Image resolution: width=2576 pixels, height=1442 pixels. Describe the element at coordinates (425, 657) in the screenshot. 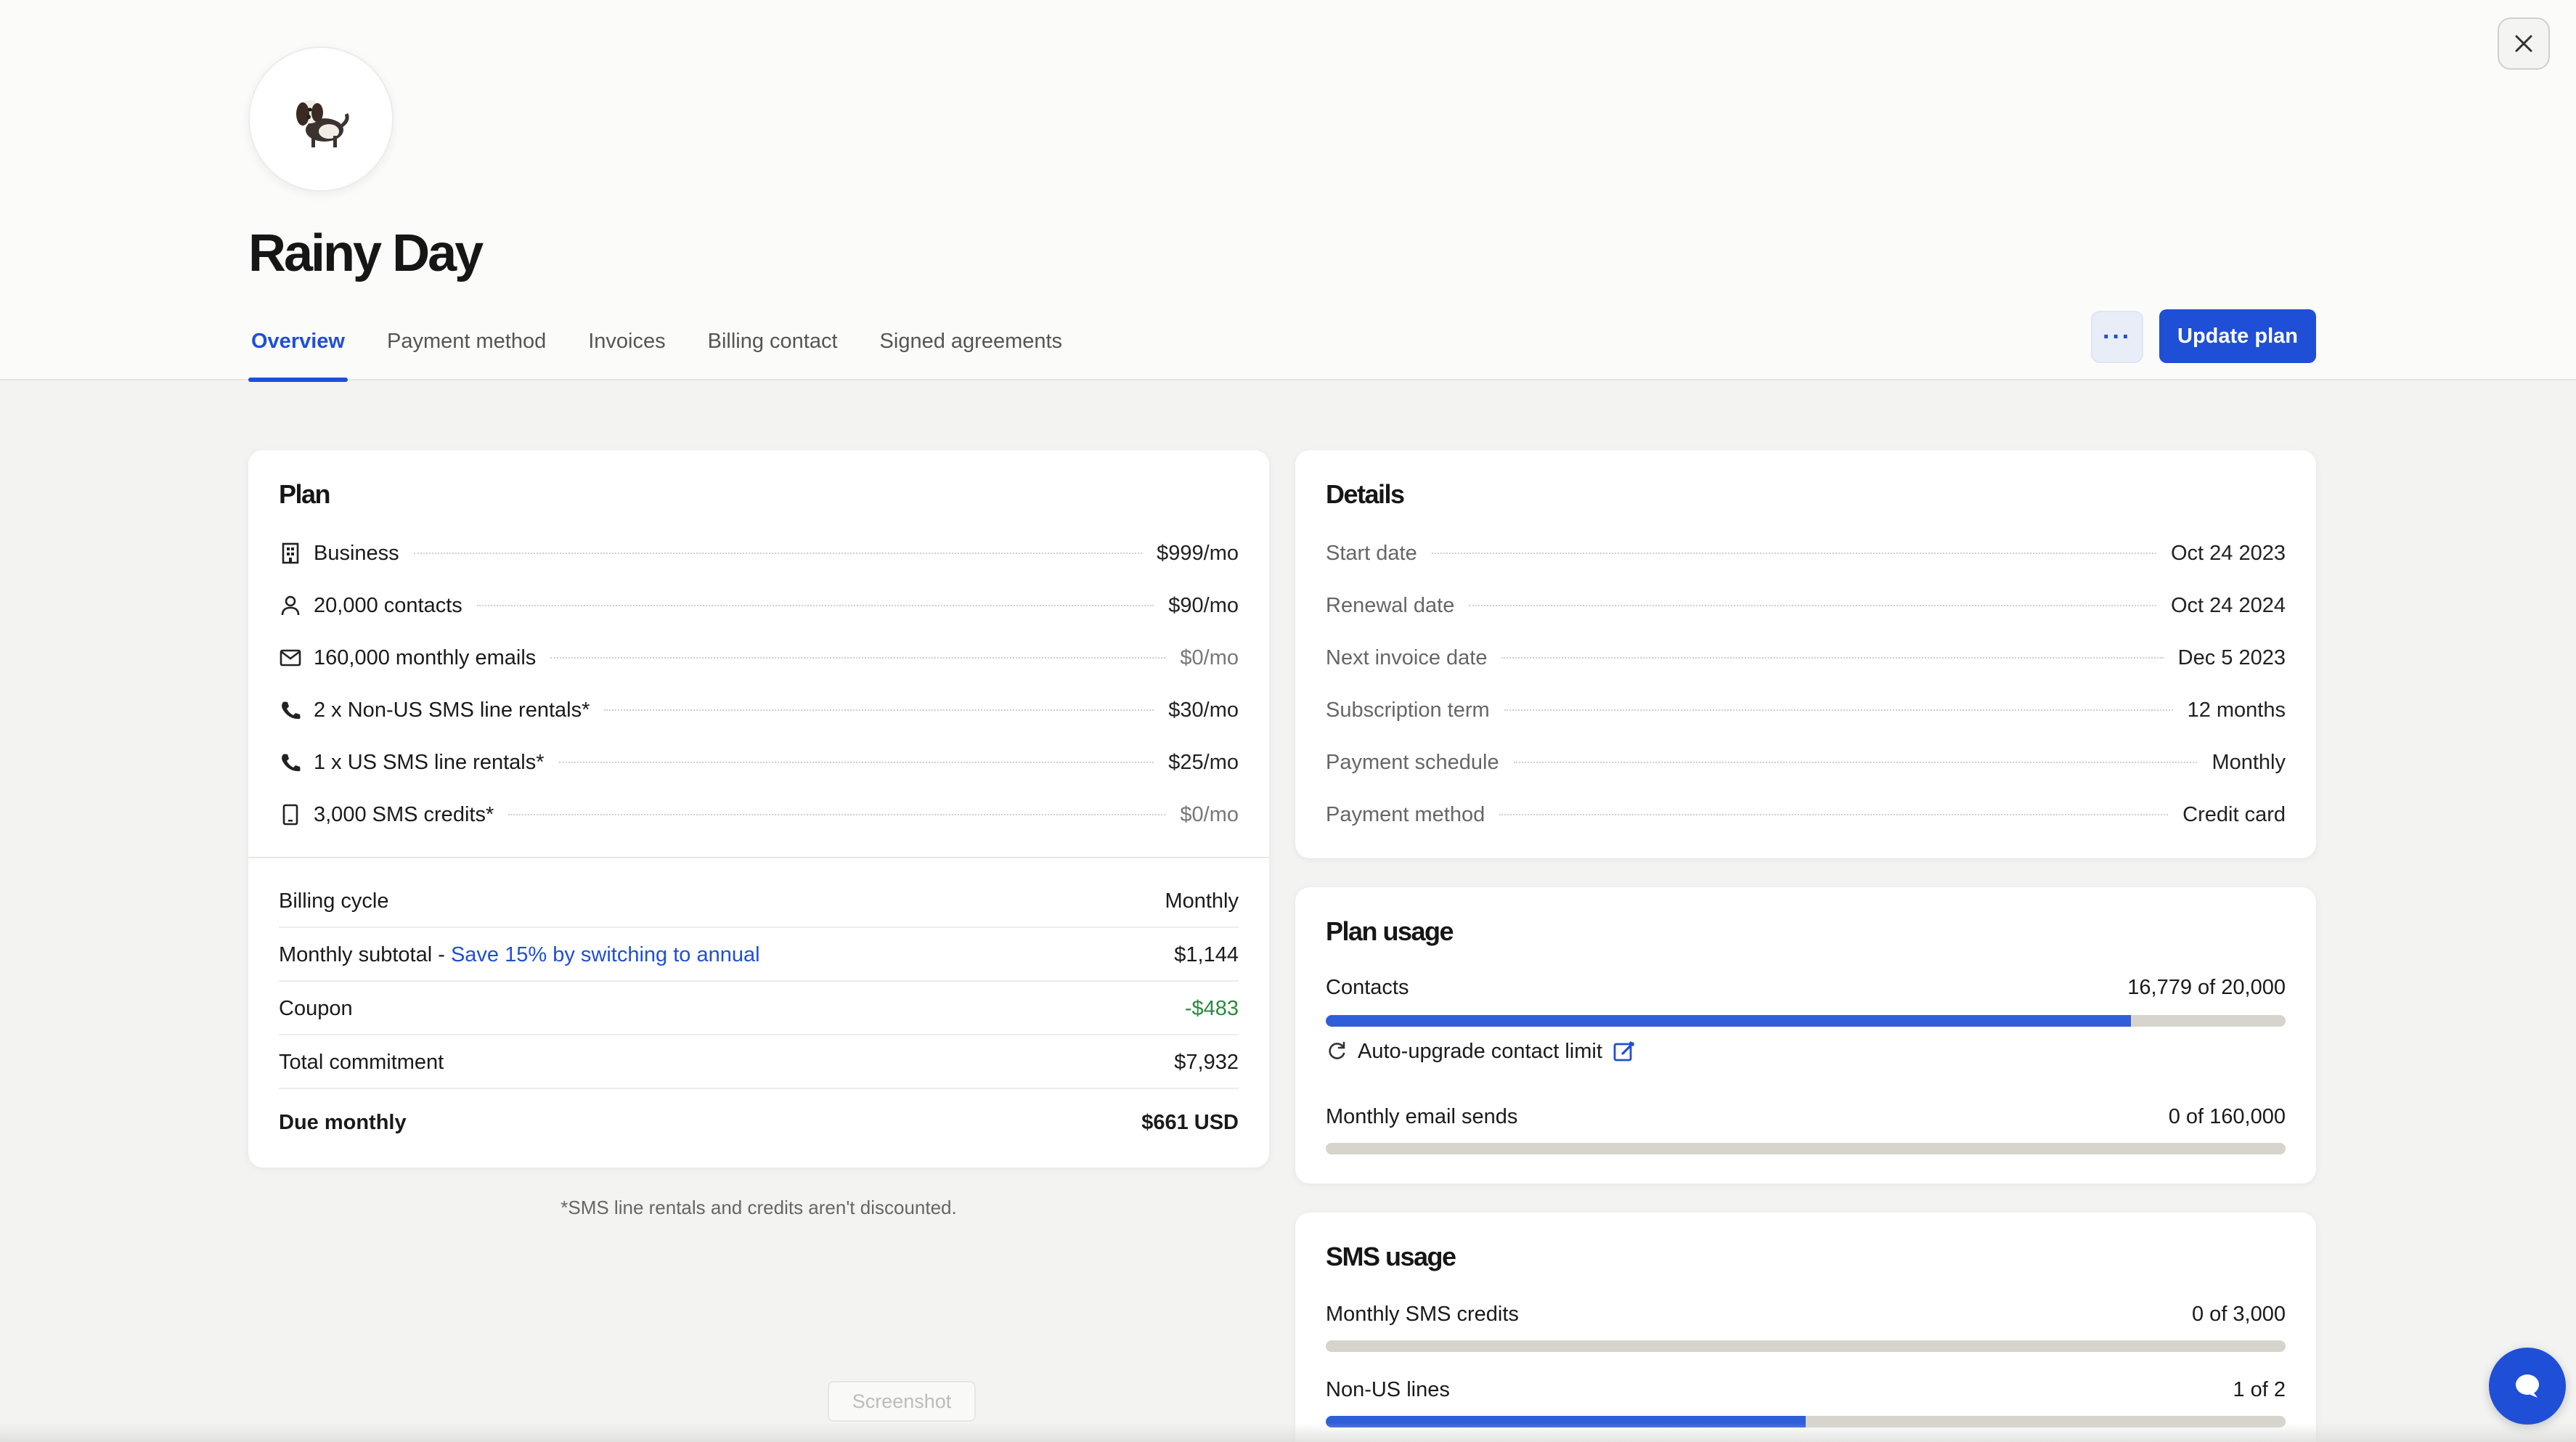

I see `plan-line-label: 160,000 monthly emails` at that location.